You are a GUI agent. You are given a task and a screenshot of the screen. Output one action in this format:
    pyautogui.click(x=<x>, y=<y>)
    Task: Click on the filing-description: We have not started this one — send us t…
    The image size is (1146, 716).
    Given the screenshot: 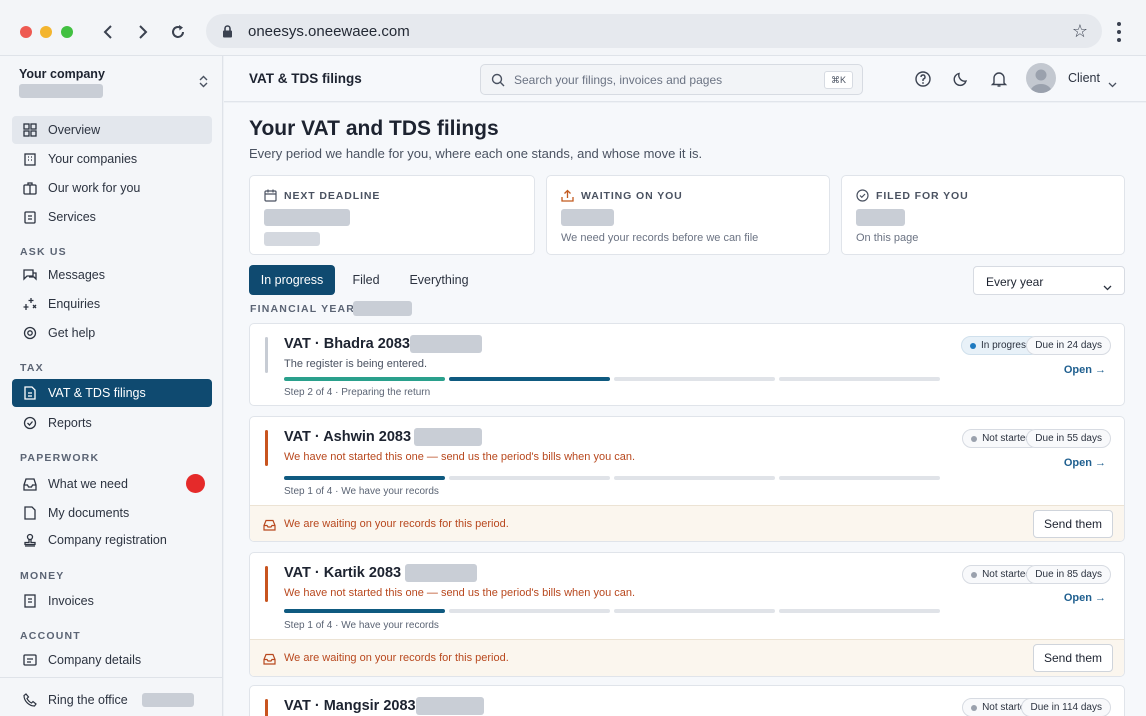 What is the action you would take?
    pyautogui.click(x=460, y=593)
    